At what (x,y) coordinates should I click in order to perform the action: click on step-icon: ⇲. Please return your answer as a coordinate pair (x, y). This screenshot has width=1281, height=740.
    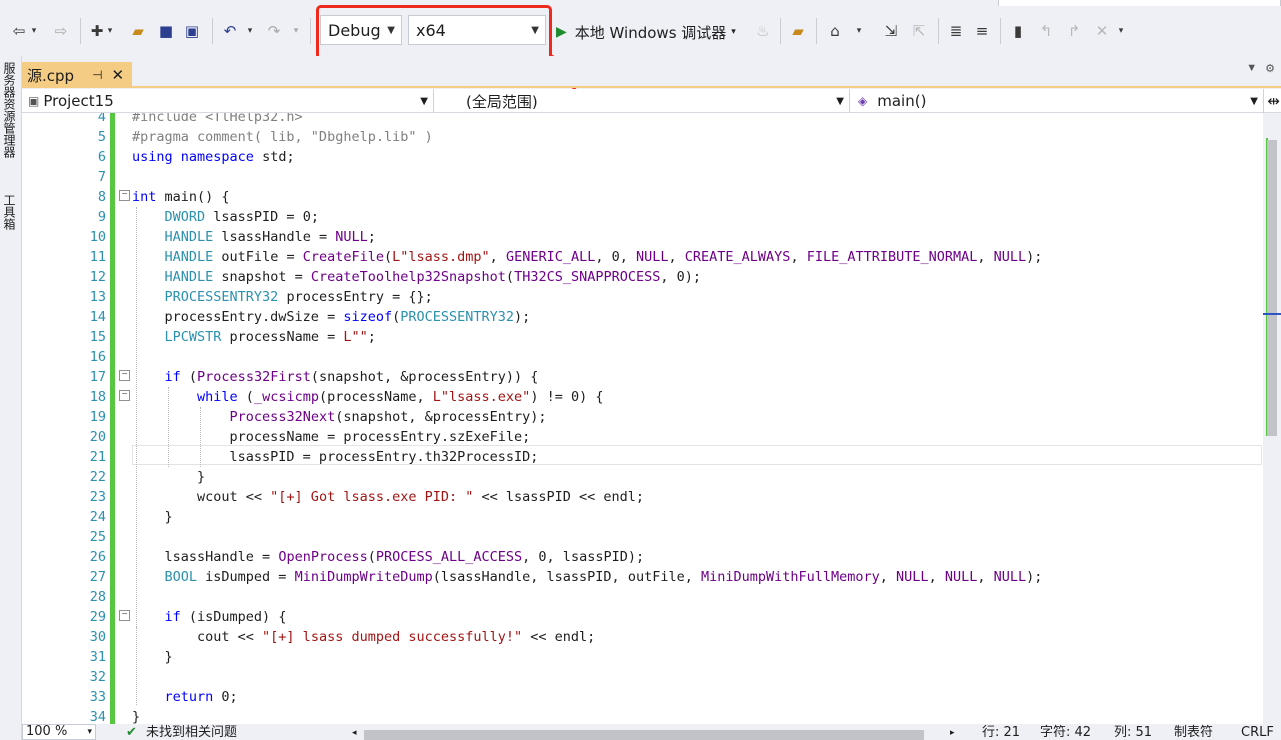
    Looking at the image, I should click on (891, 31).